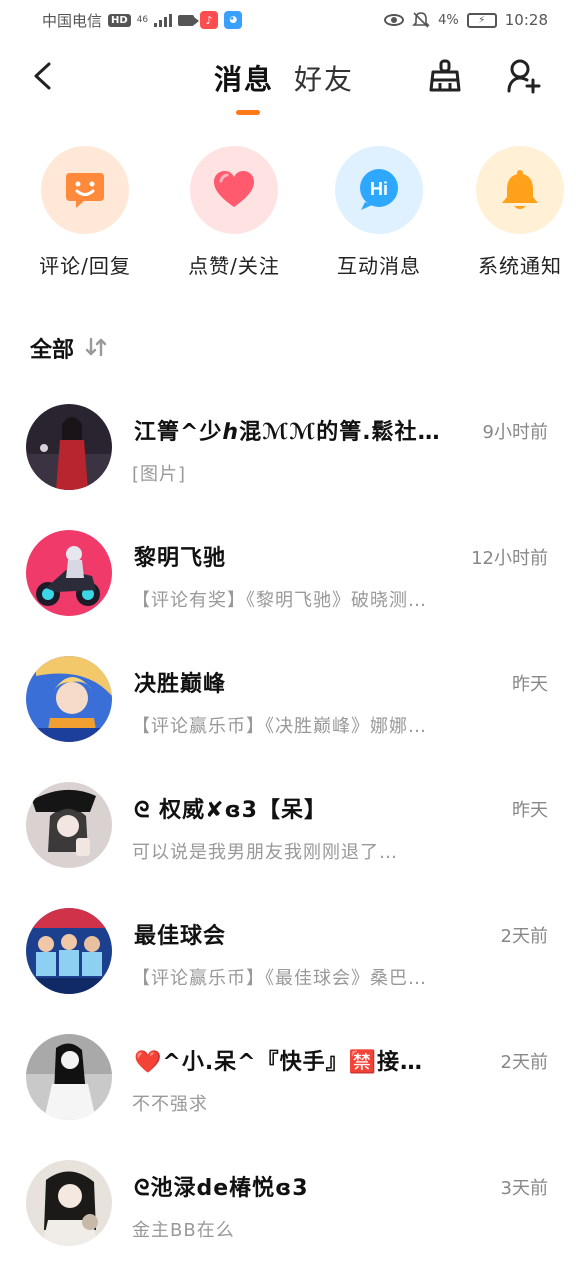 The width and height of the screenshot is (576, 1280). What do you see at coordinates (180, 684) in the screenshot?
I see `conversation-name: 决胜巅峰` at bounding box center [180, 684].